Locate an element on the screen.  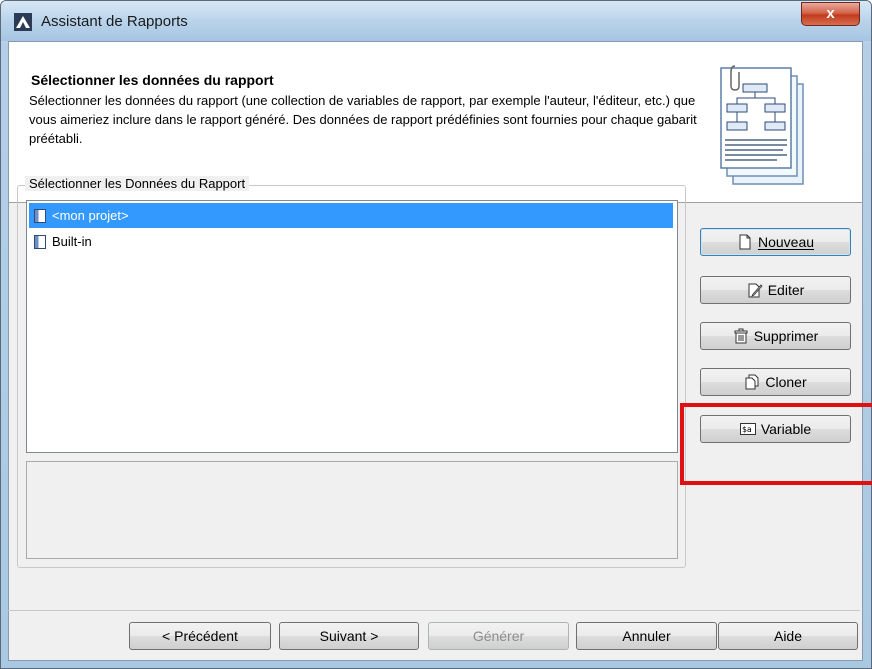
next-button-label: Suivant > is located at coordinates (349, 636).